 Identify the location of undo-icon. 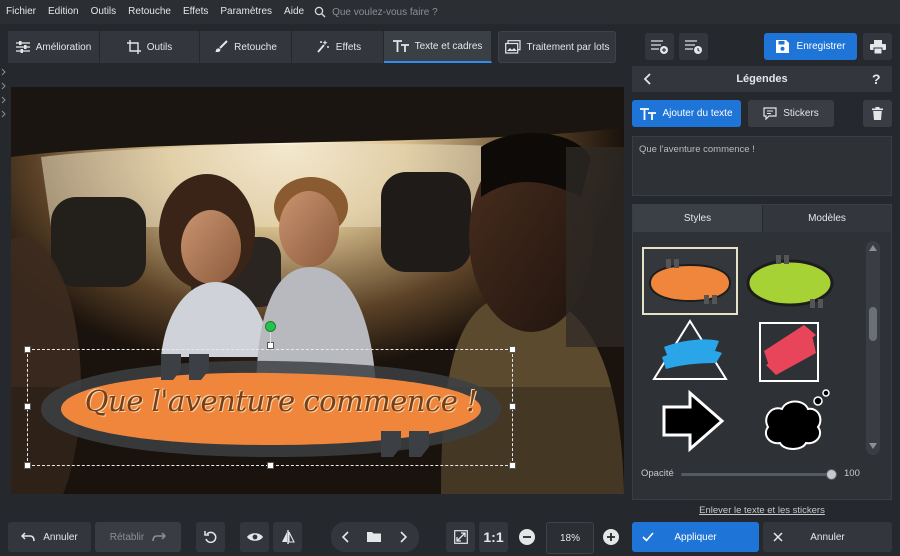
(28, 537).